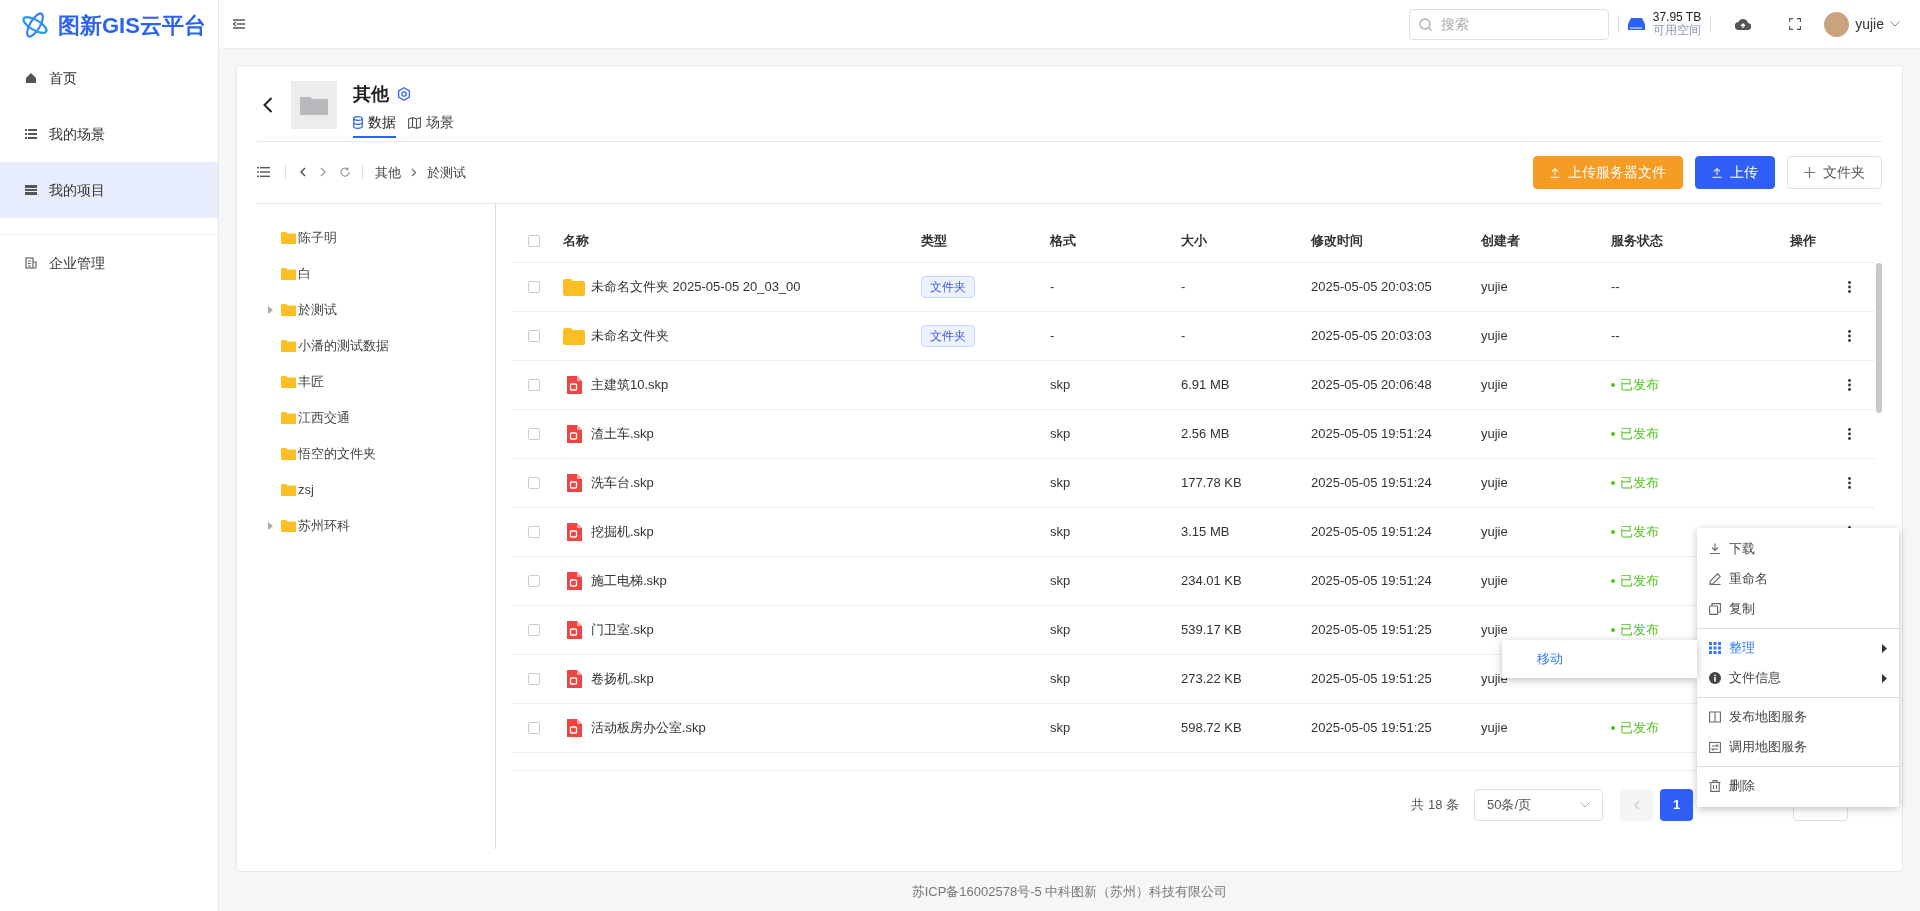 This screenshot has width=1920, height=911. What do you see at coordinates (358, 123) in the screenshot?
I see `database-icon` at bounding box center [358, 123].